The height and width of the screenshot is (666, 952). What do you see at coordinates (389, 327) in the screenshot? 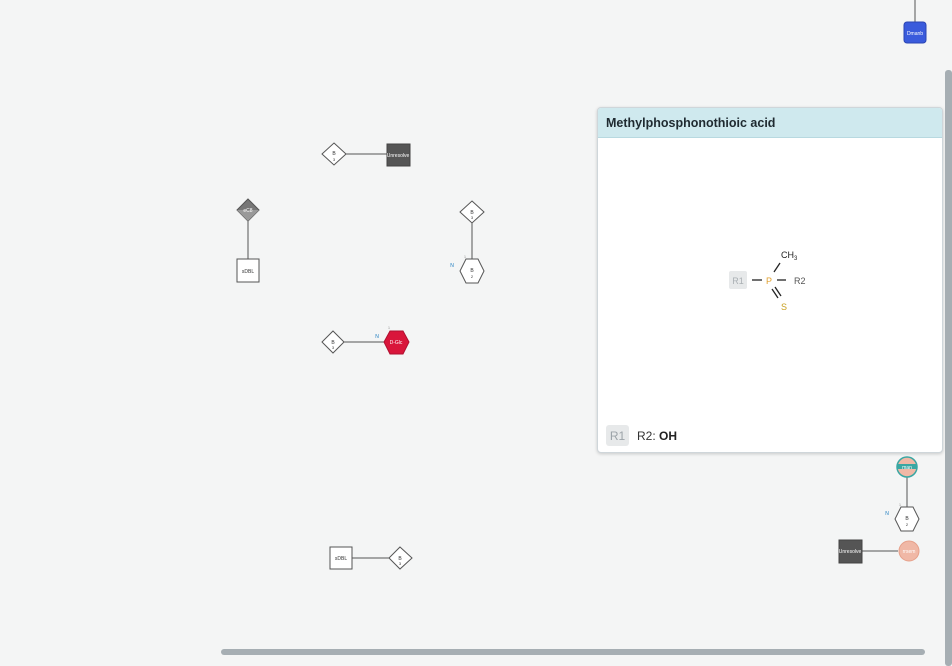
I see `link-one-label-dglc: 1` at bounding box center [389, 327].